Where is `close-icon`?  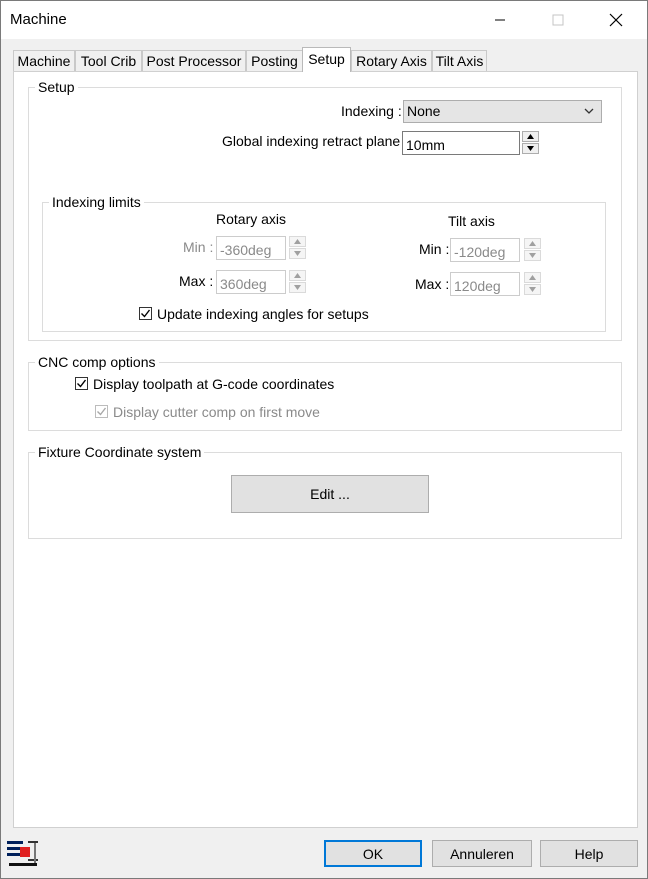 close-icon is located at coordinates (616, 20).